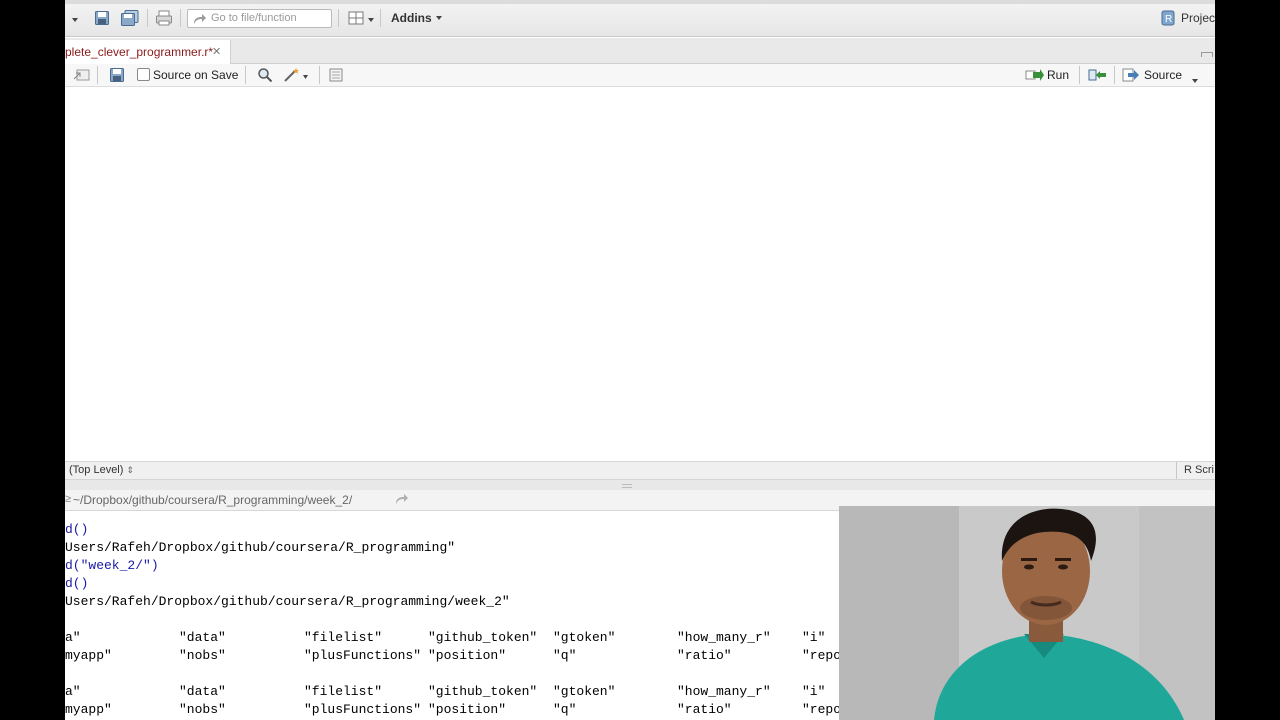 The width and height of the screenshot is (1280, 720). Describe the element at coordinates (143, 74) in the screenshot. I see `source-on-save-checkbox` at that location.